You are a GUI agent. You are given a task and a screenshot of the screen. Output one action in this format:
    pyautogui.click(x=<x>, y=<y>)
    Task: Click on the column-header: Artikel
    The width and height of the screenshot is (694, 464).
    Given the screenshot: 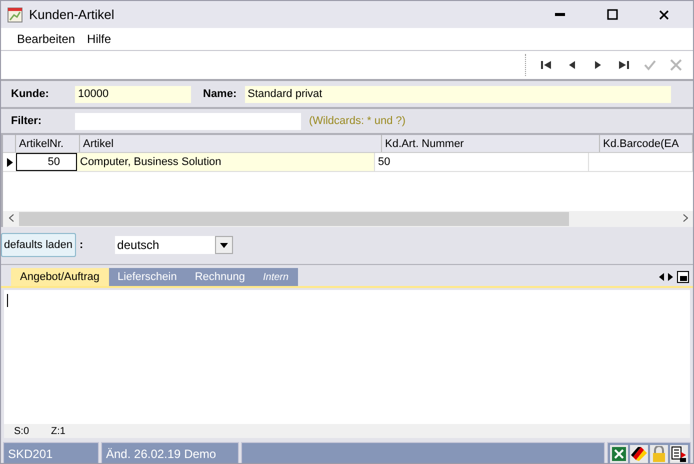 What is the action you would take?
    pyautogui.click(x=231, y=143)
    